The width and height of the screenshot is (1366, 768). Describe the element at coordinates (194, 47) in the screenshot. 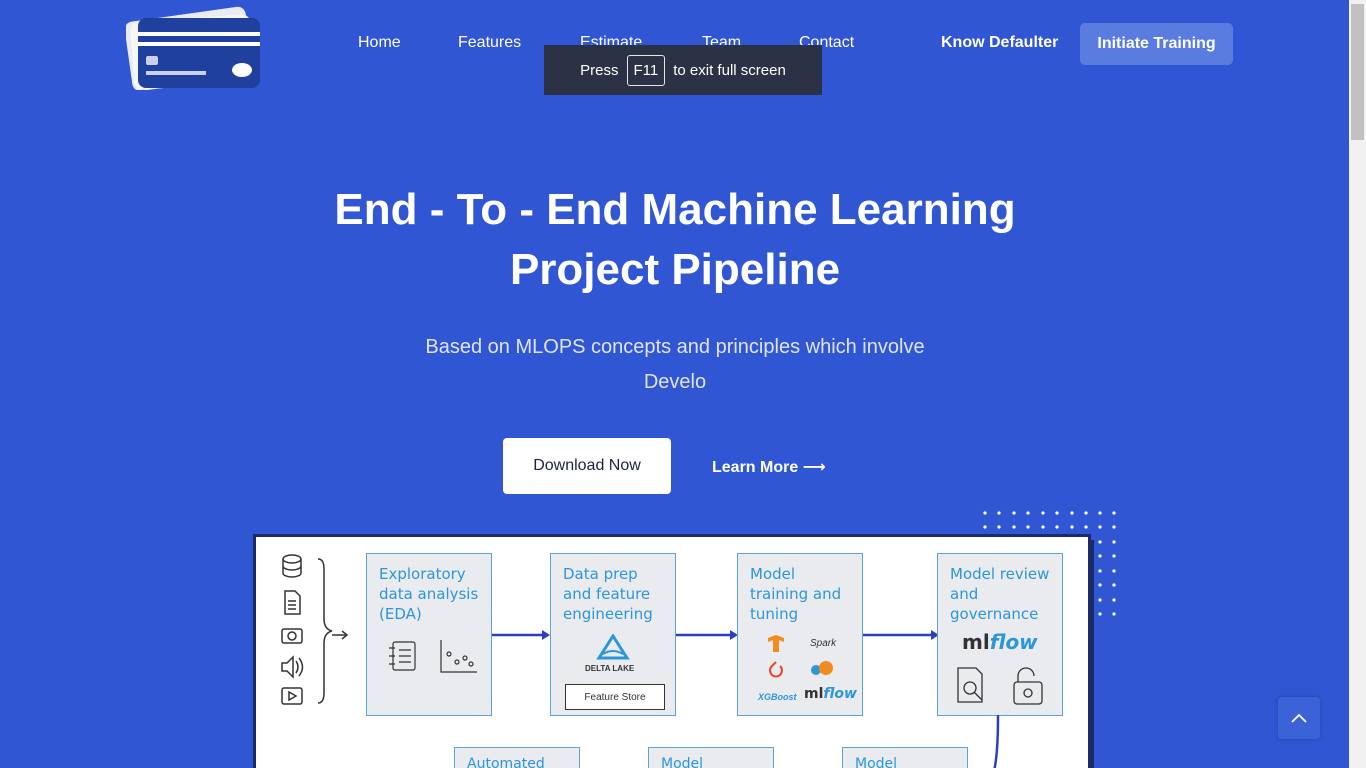

I see `credit-card-logo` at that location.